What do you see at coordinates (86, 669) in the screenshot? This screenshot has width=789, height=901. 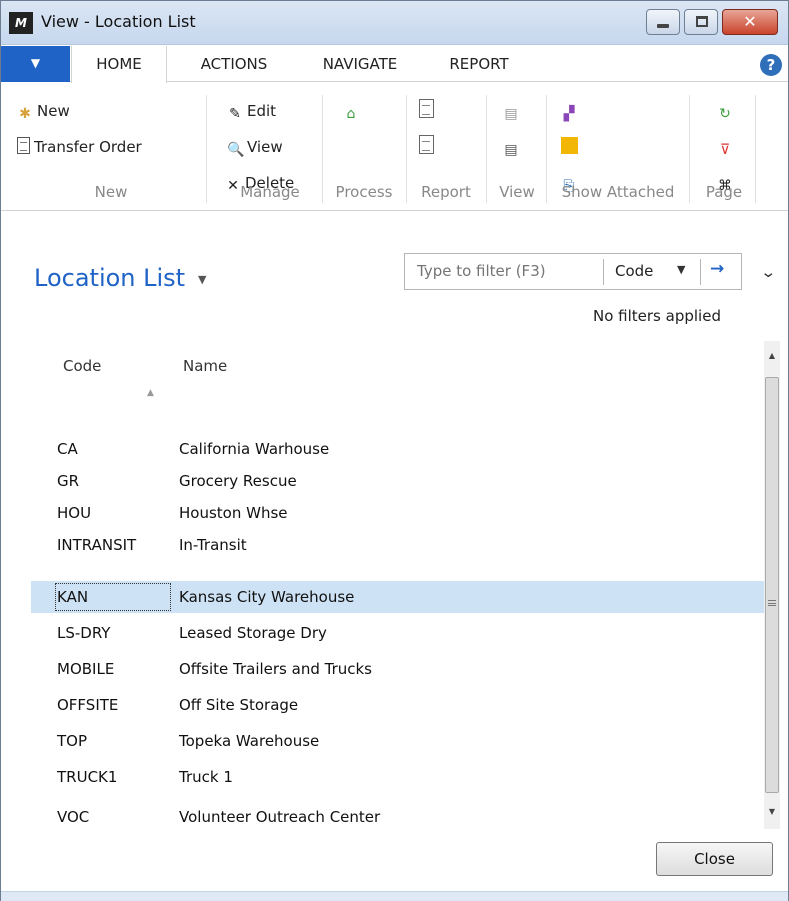 I see `cell-code: MOBILE` at bounding box center [86, 669].